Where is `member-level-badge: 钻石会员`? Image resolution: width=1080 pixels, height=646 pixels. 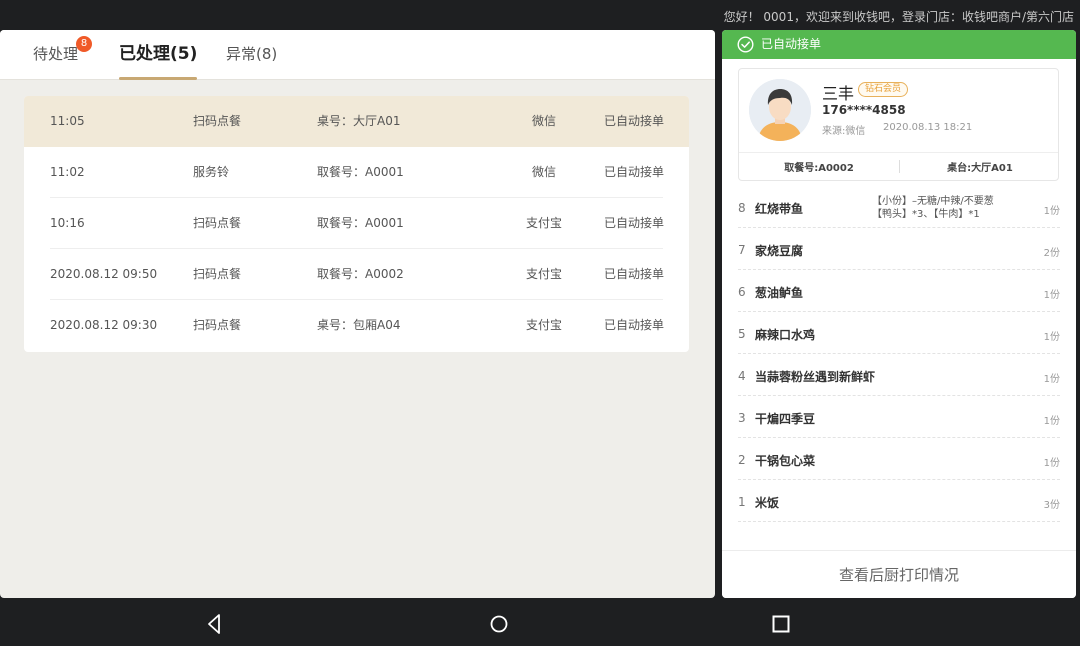
member-level-badge: 钻石会员 is located at coordinates (883, 89).